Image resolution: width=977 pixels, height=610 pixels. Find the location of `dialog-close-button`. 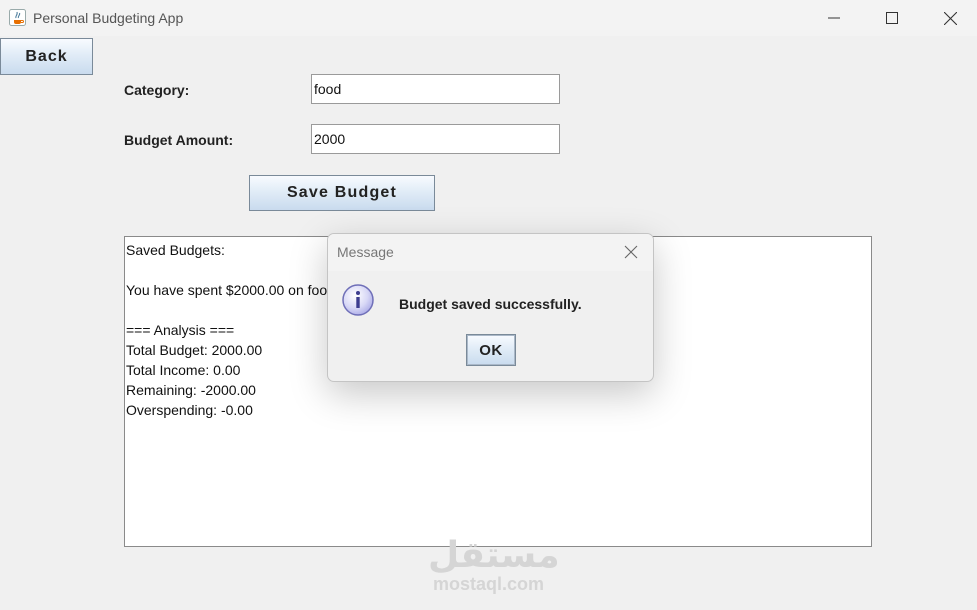

dialog-close-button is located at coordinates (631, 252).